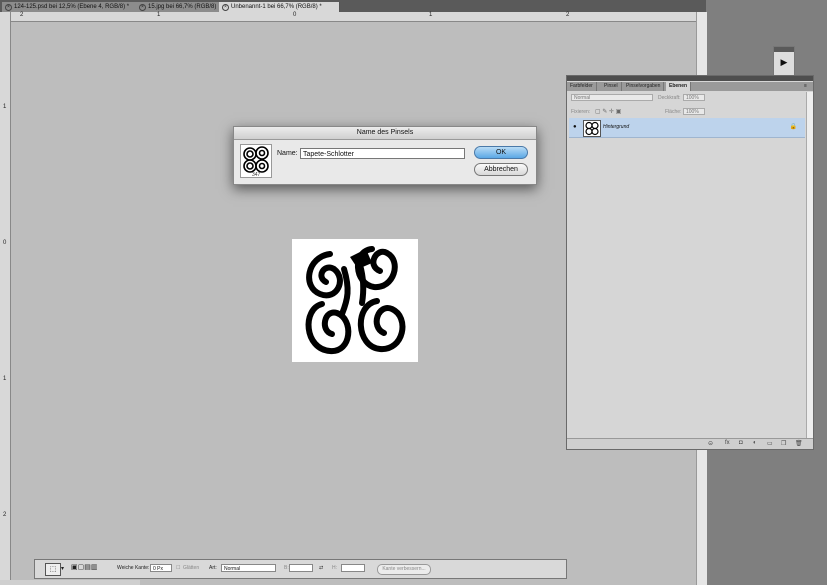 This screenshot has width=827, height=585. Describe the element at coordinates (248, 568) in the screenshot. I see `style-select: Normal` at that location.